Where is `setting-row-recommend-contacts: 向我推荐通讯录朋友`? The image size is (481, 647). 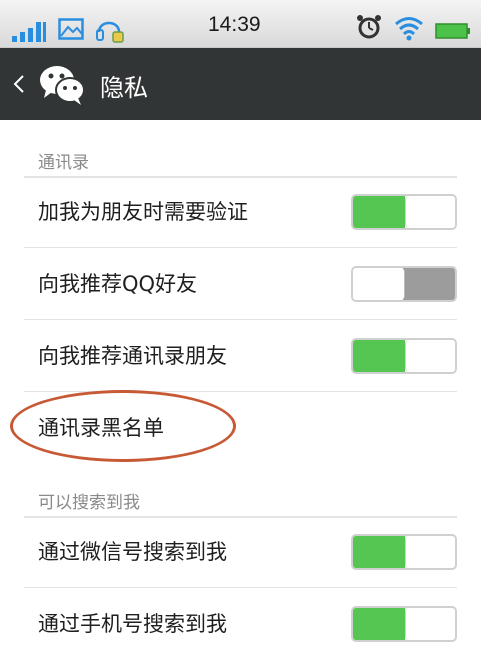 setting-row-recommend-contacts: 向我推荐通讯录朋友 is located at coordinates (240, 356).